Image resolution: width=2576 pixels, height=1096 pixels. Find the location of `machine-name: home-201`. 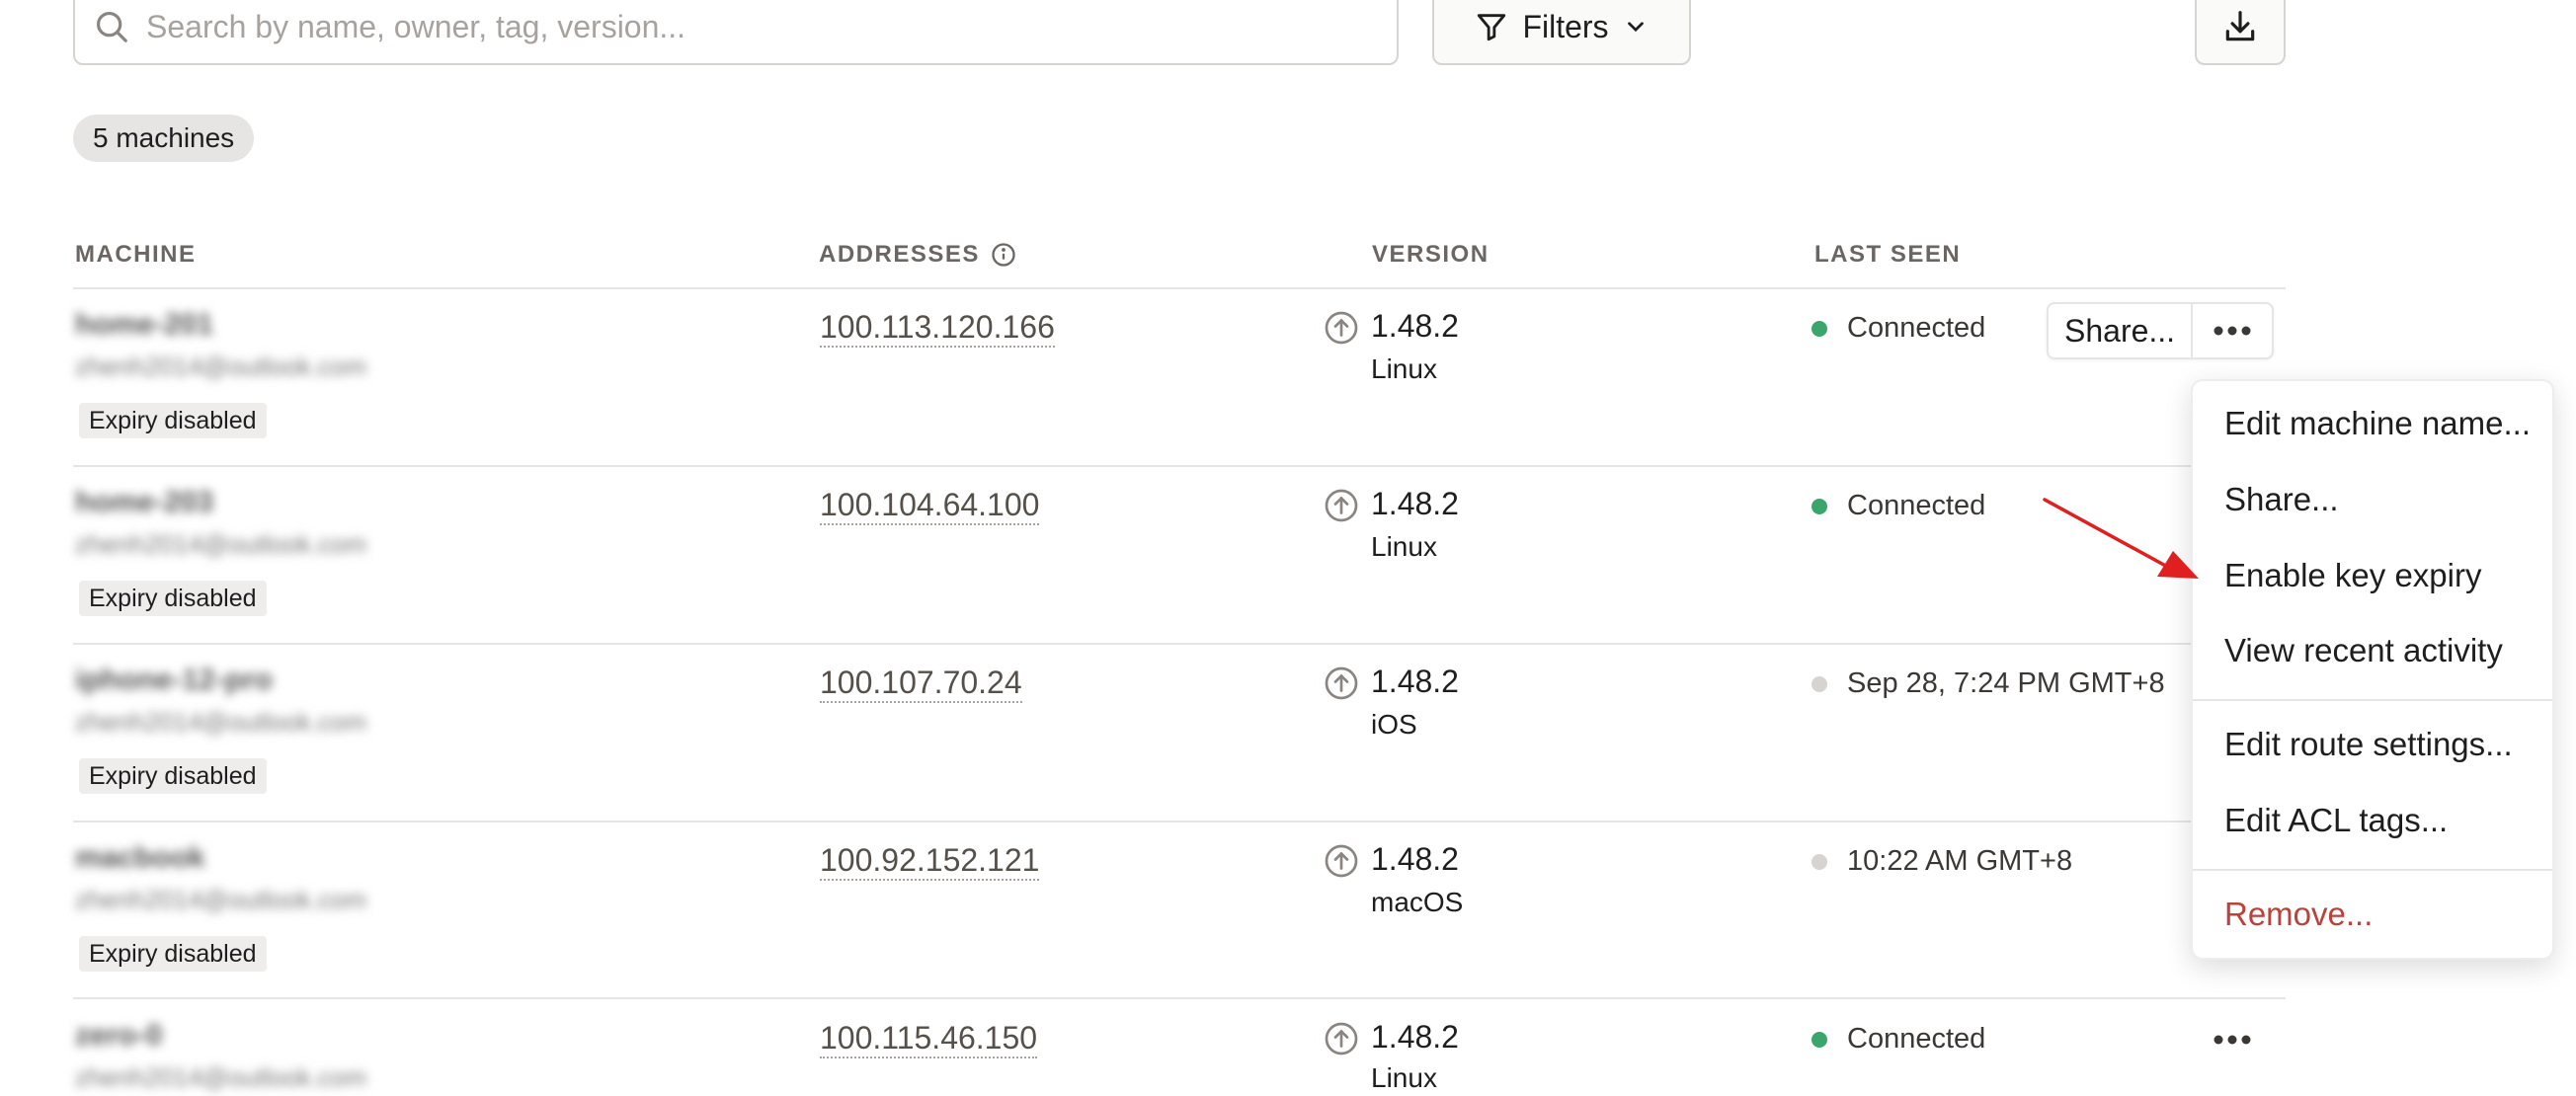

machine-name: home-201 is located at coordinates (144, 325).